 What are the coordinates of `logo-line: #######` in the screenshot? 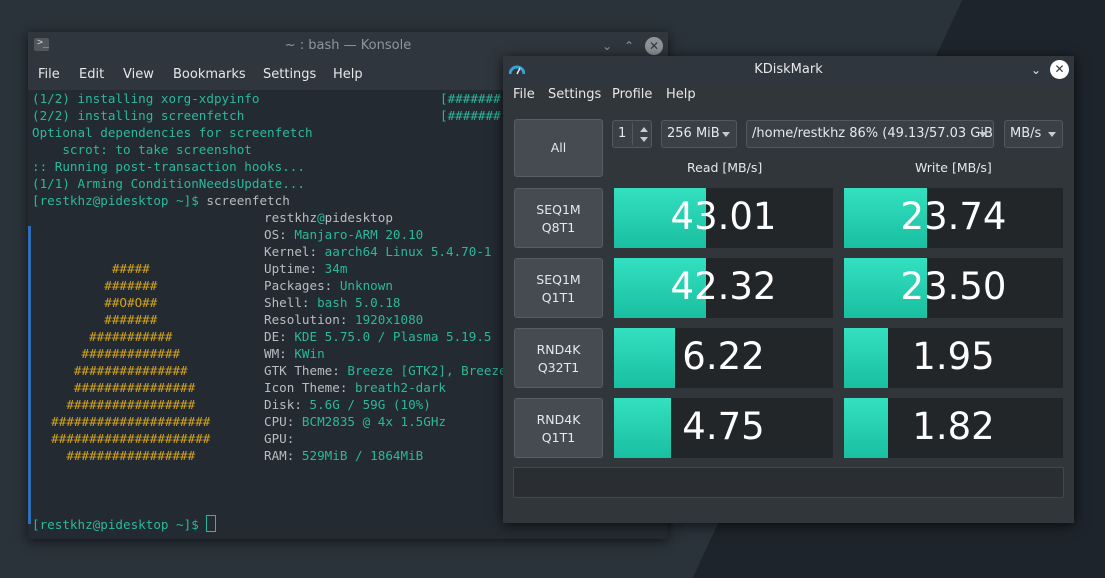 It's located at (97, 319).